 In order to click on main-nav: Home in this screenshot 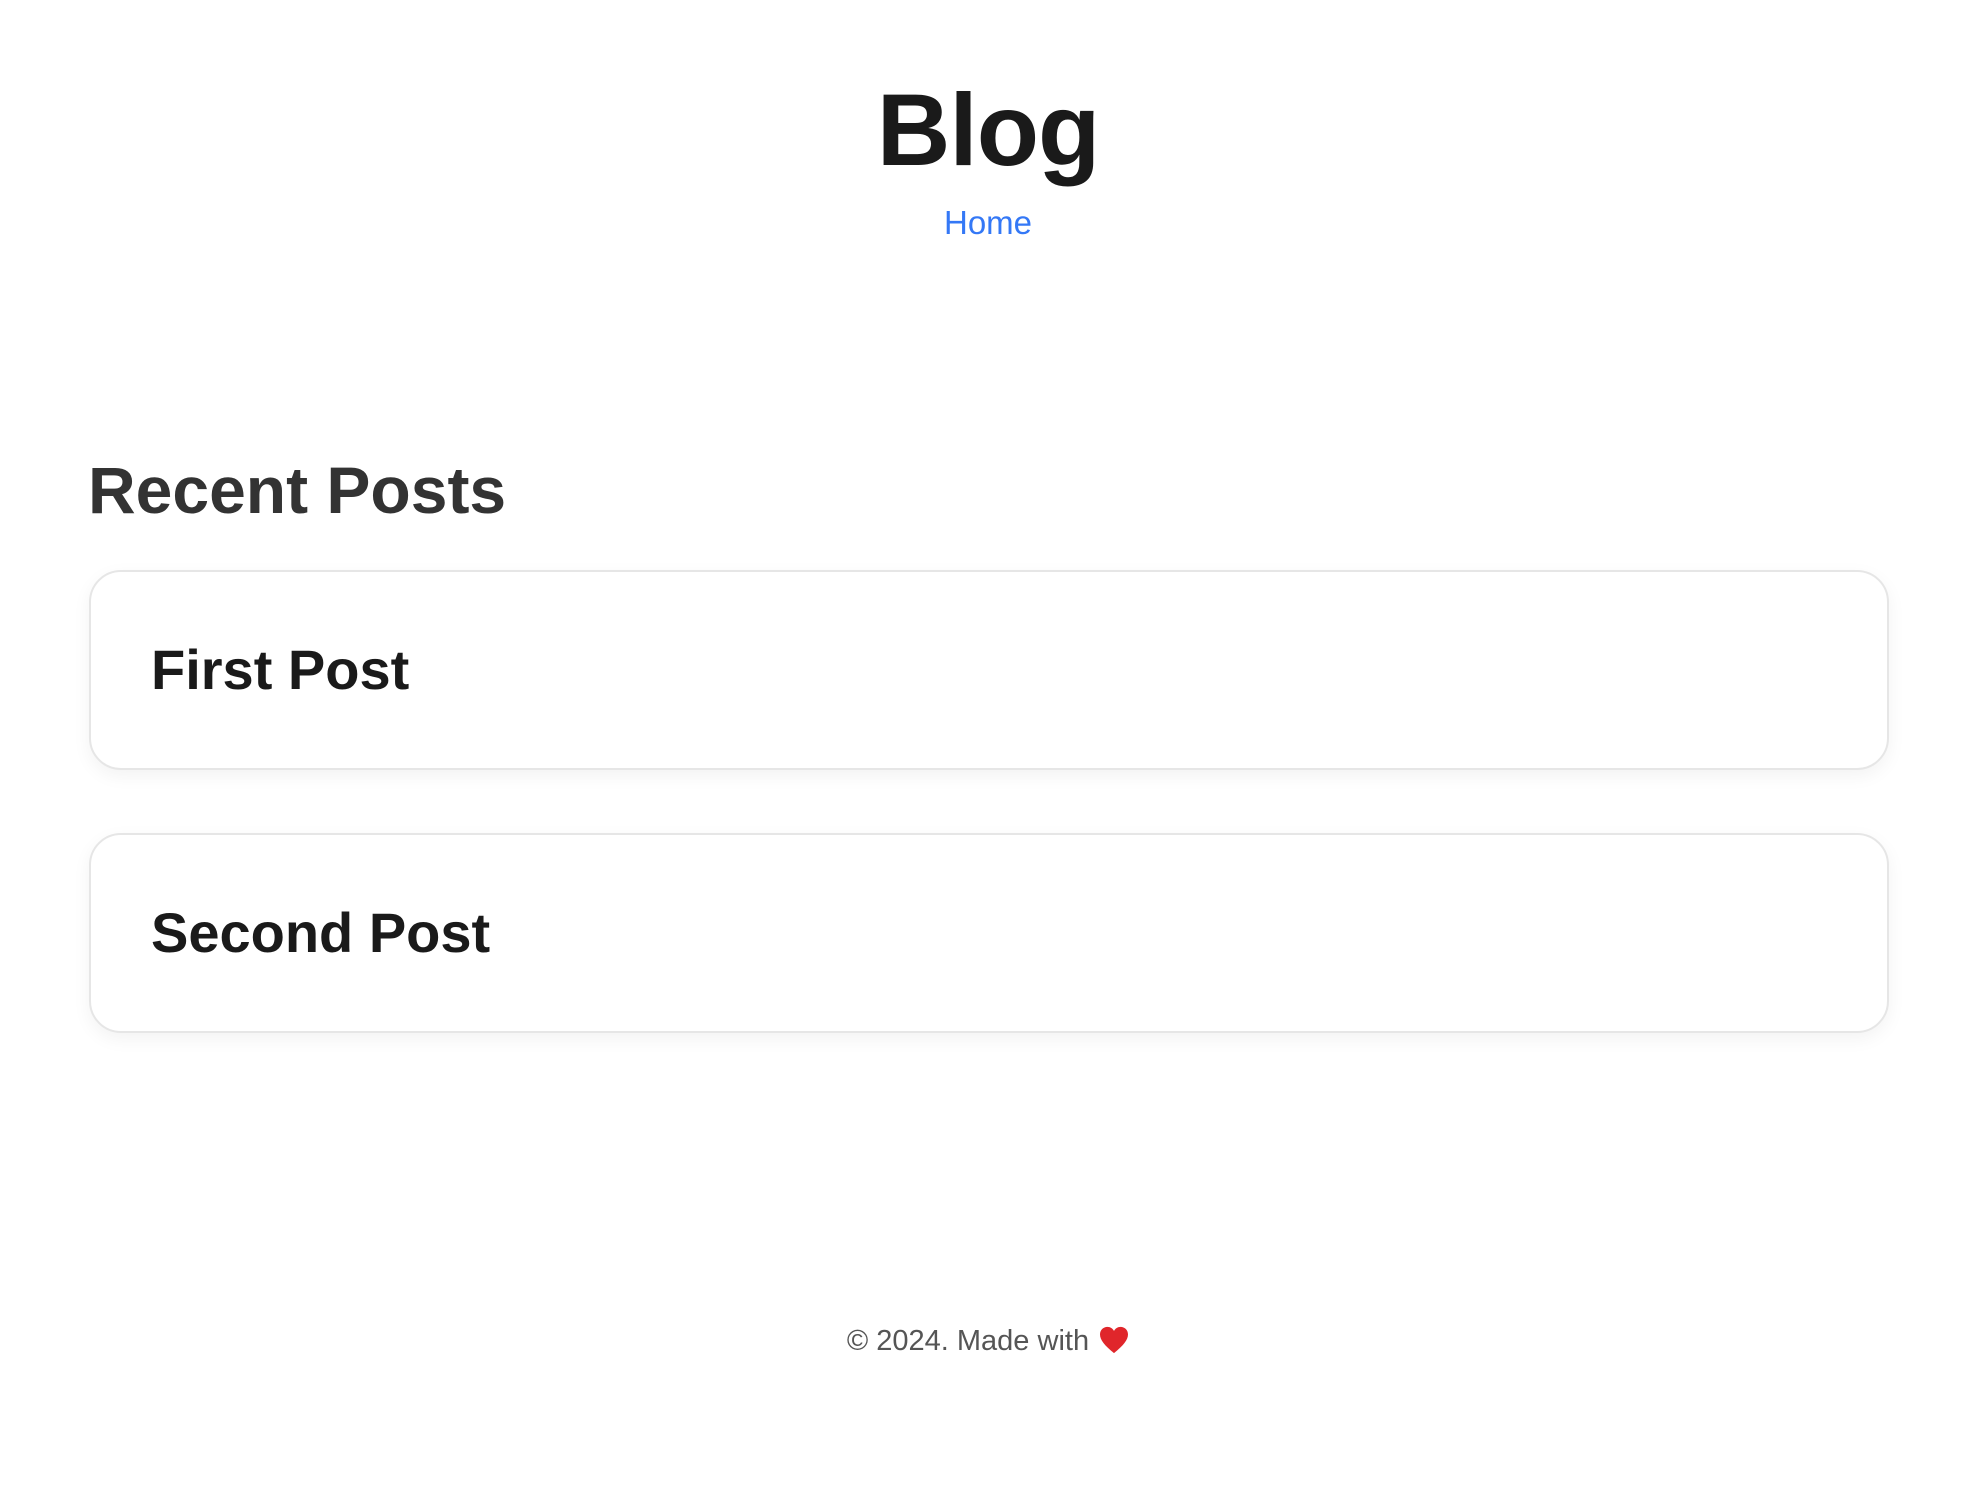, I will do `click(988, 223)`.